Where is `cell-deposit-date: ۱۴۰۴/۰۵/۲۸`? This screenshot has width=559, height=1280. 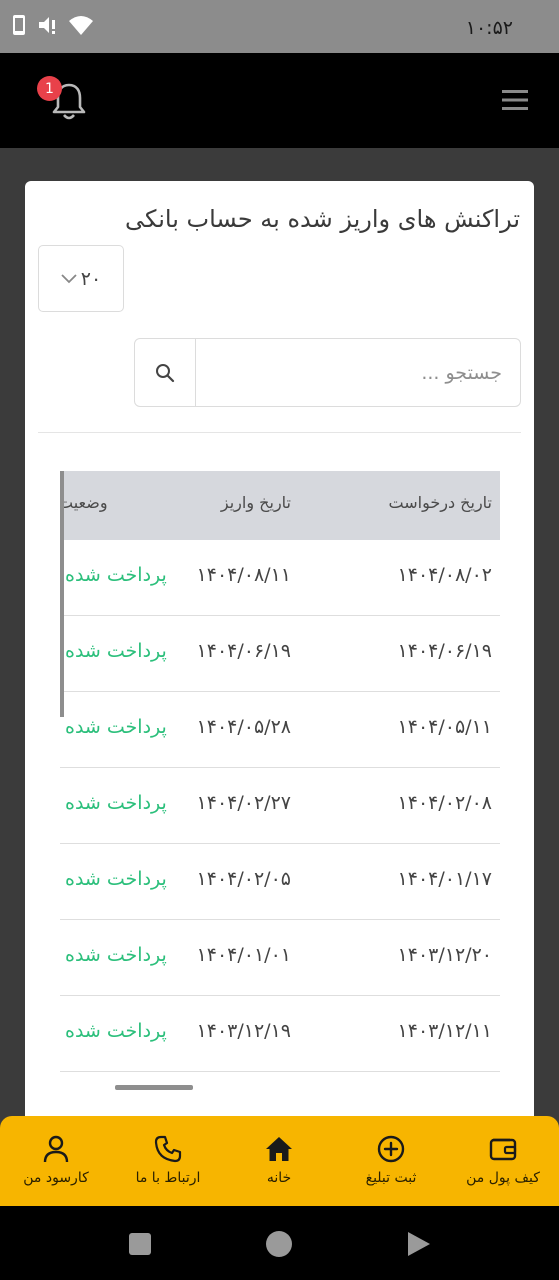
cell-deposit-date: ۱۴۰۴/۰۵/۲۸ is located at coordinates (243, 727).